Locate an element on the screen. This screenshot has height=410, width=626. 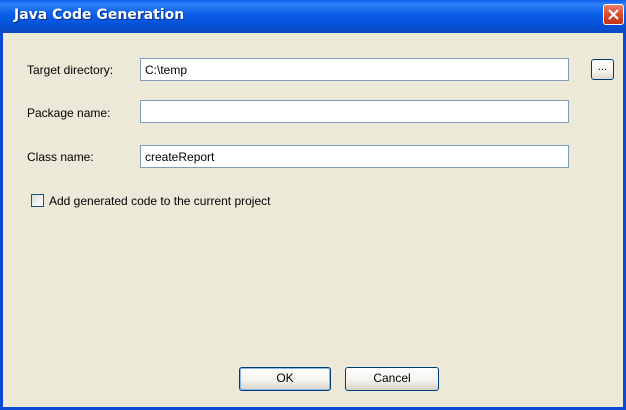
class-name-label: Class name: is located at coordinates (60, 157).